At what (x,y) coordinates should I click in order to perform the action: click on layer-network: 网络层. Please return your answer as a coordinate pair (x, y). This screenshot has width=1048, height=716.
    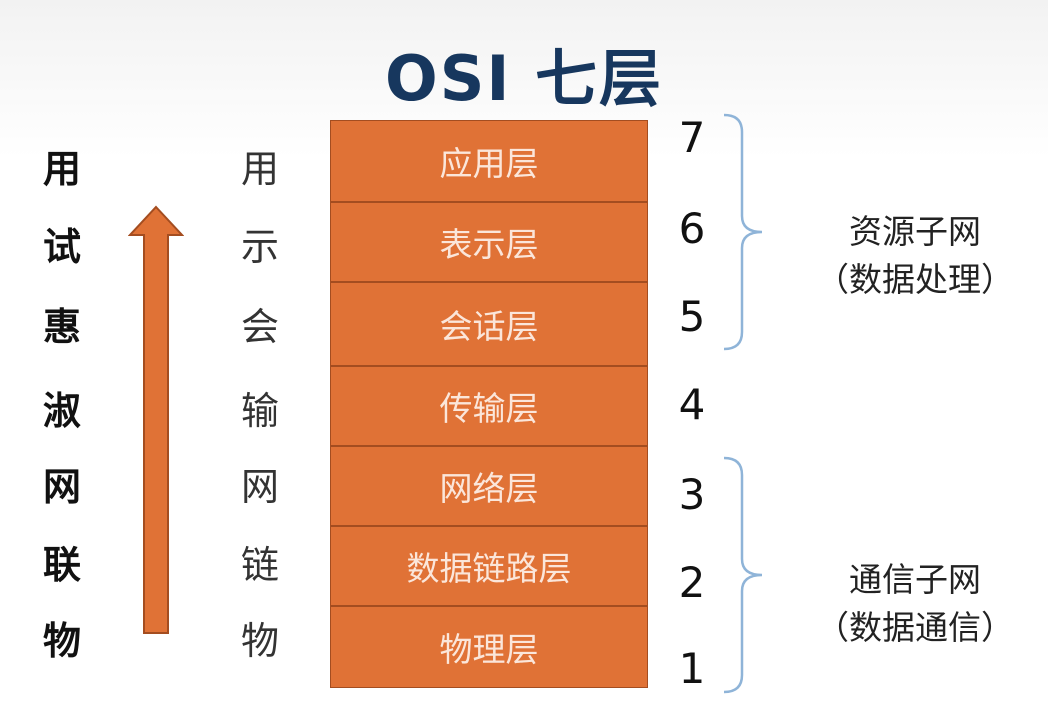
    Looking at the image, I should click on (489, 486).